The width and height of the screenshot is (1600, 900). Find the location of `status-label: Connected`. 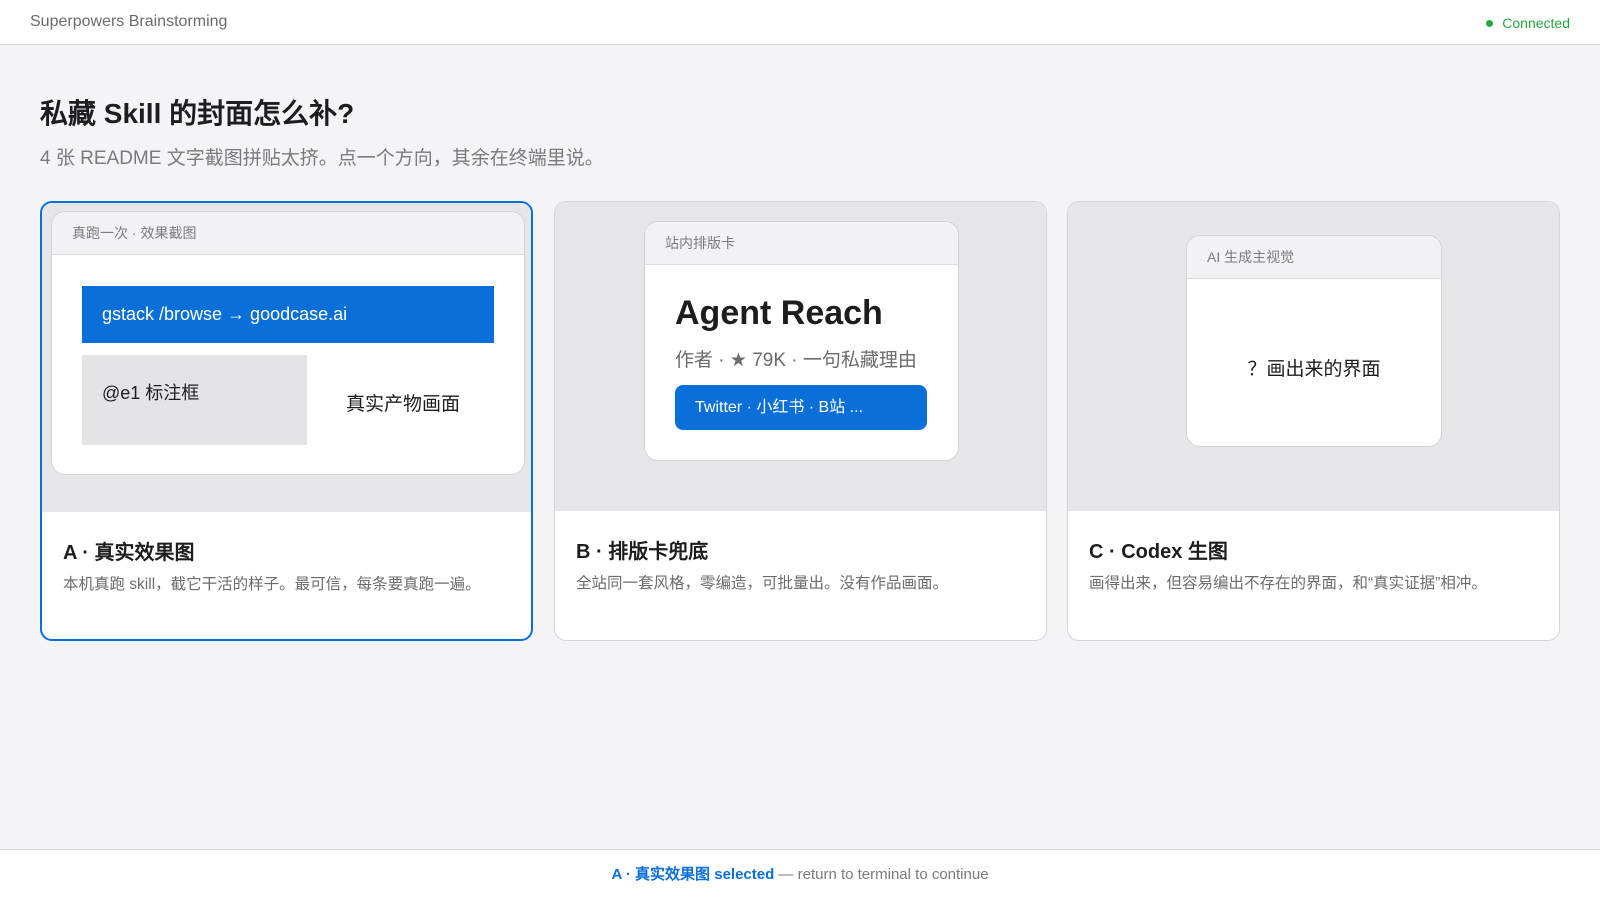

status-label: Connected is located at coordinates (1536, 23).